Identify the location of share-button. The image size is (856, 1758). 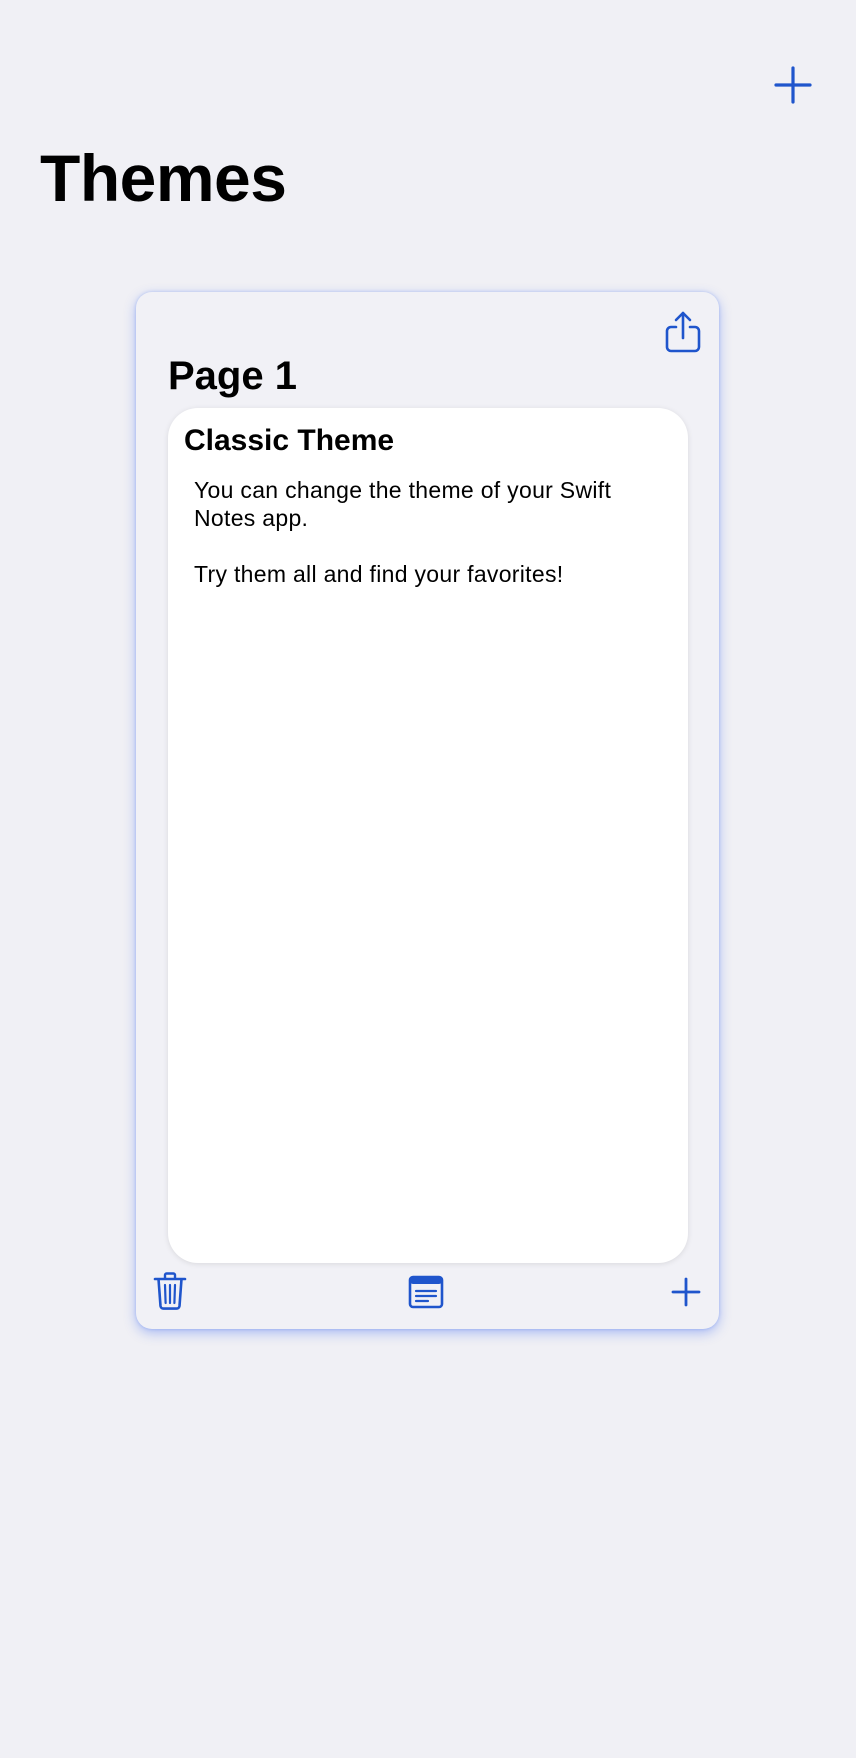
(683, 332).